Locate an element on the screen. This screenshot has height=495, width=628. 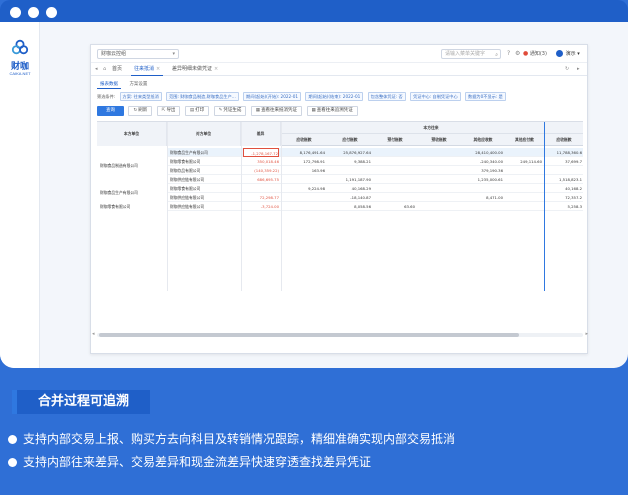
amount-cell: 63.60 is located at coordinates (409, 206).